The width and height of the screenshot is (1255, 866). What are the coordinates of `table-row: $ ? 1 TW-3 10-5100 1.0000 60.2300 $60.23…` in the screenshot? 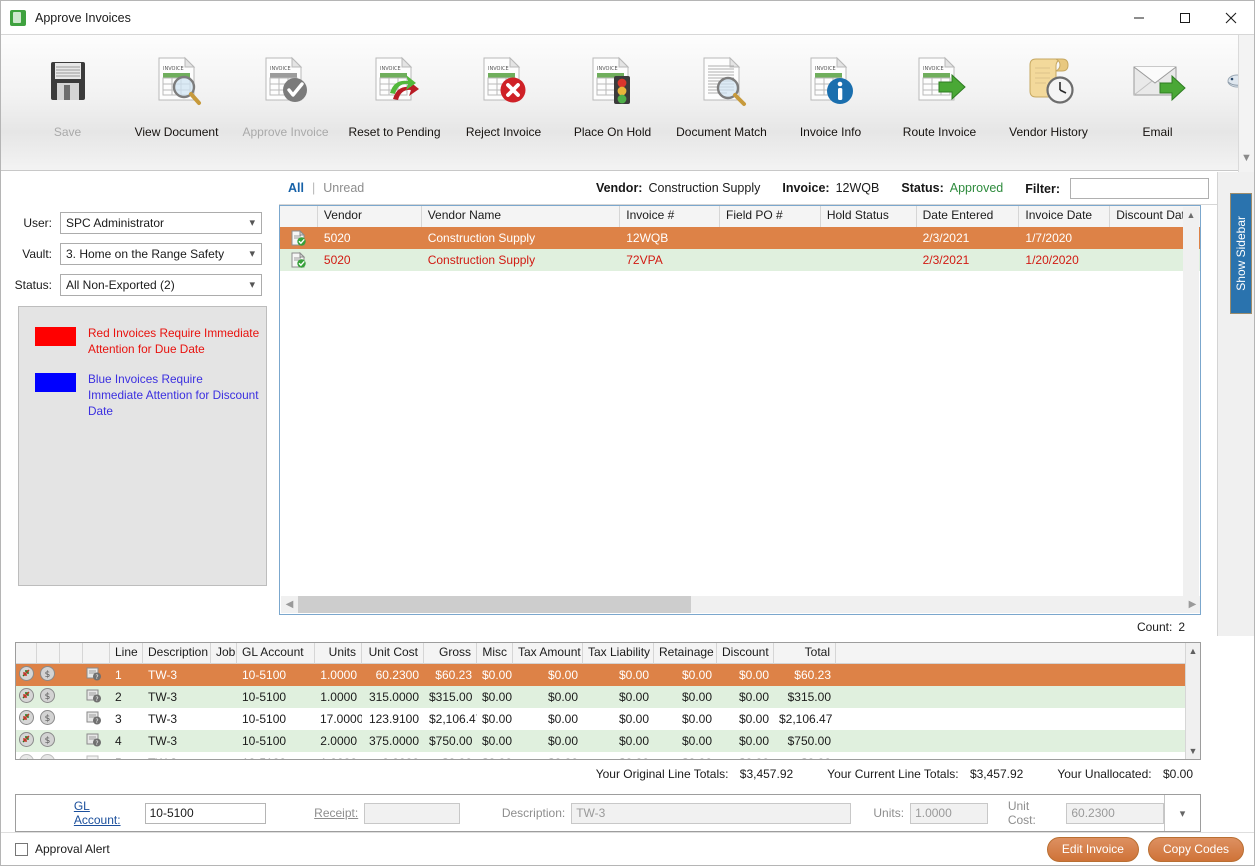 It's located at (608, 675).